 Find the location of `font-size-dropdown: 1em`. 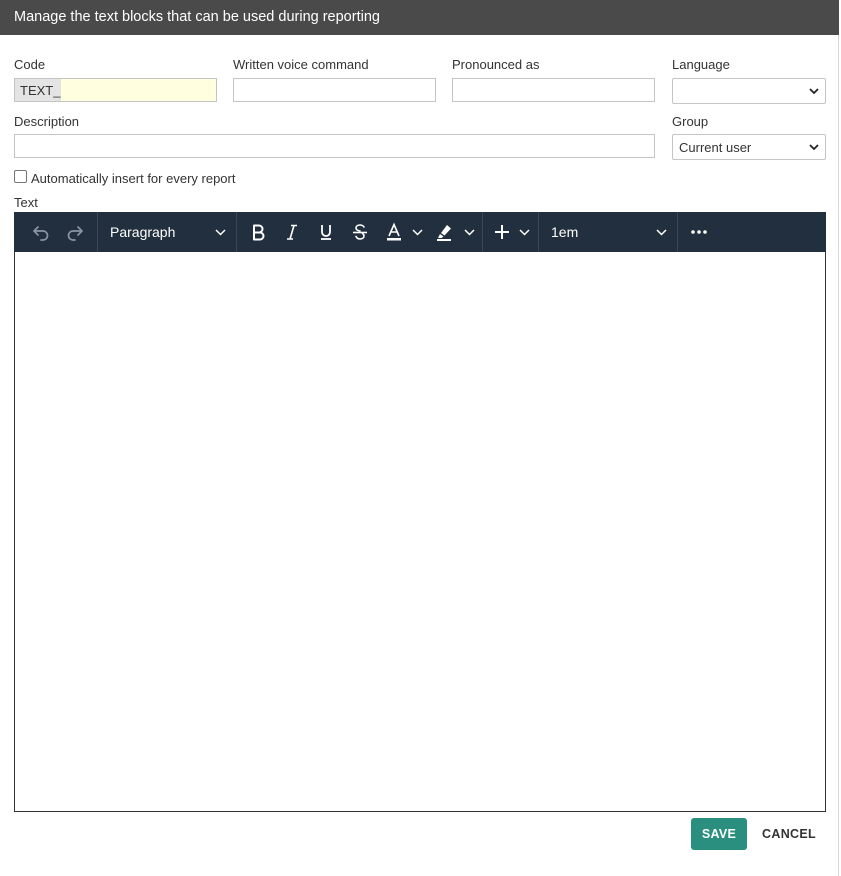

font-size-dropdown: 1em is located at coordinates (608, 232).